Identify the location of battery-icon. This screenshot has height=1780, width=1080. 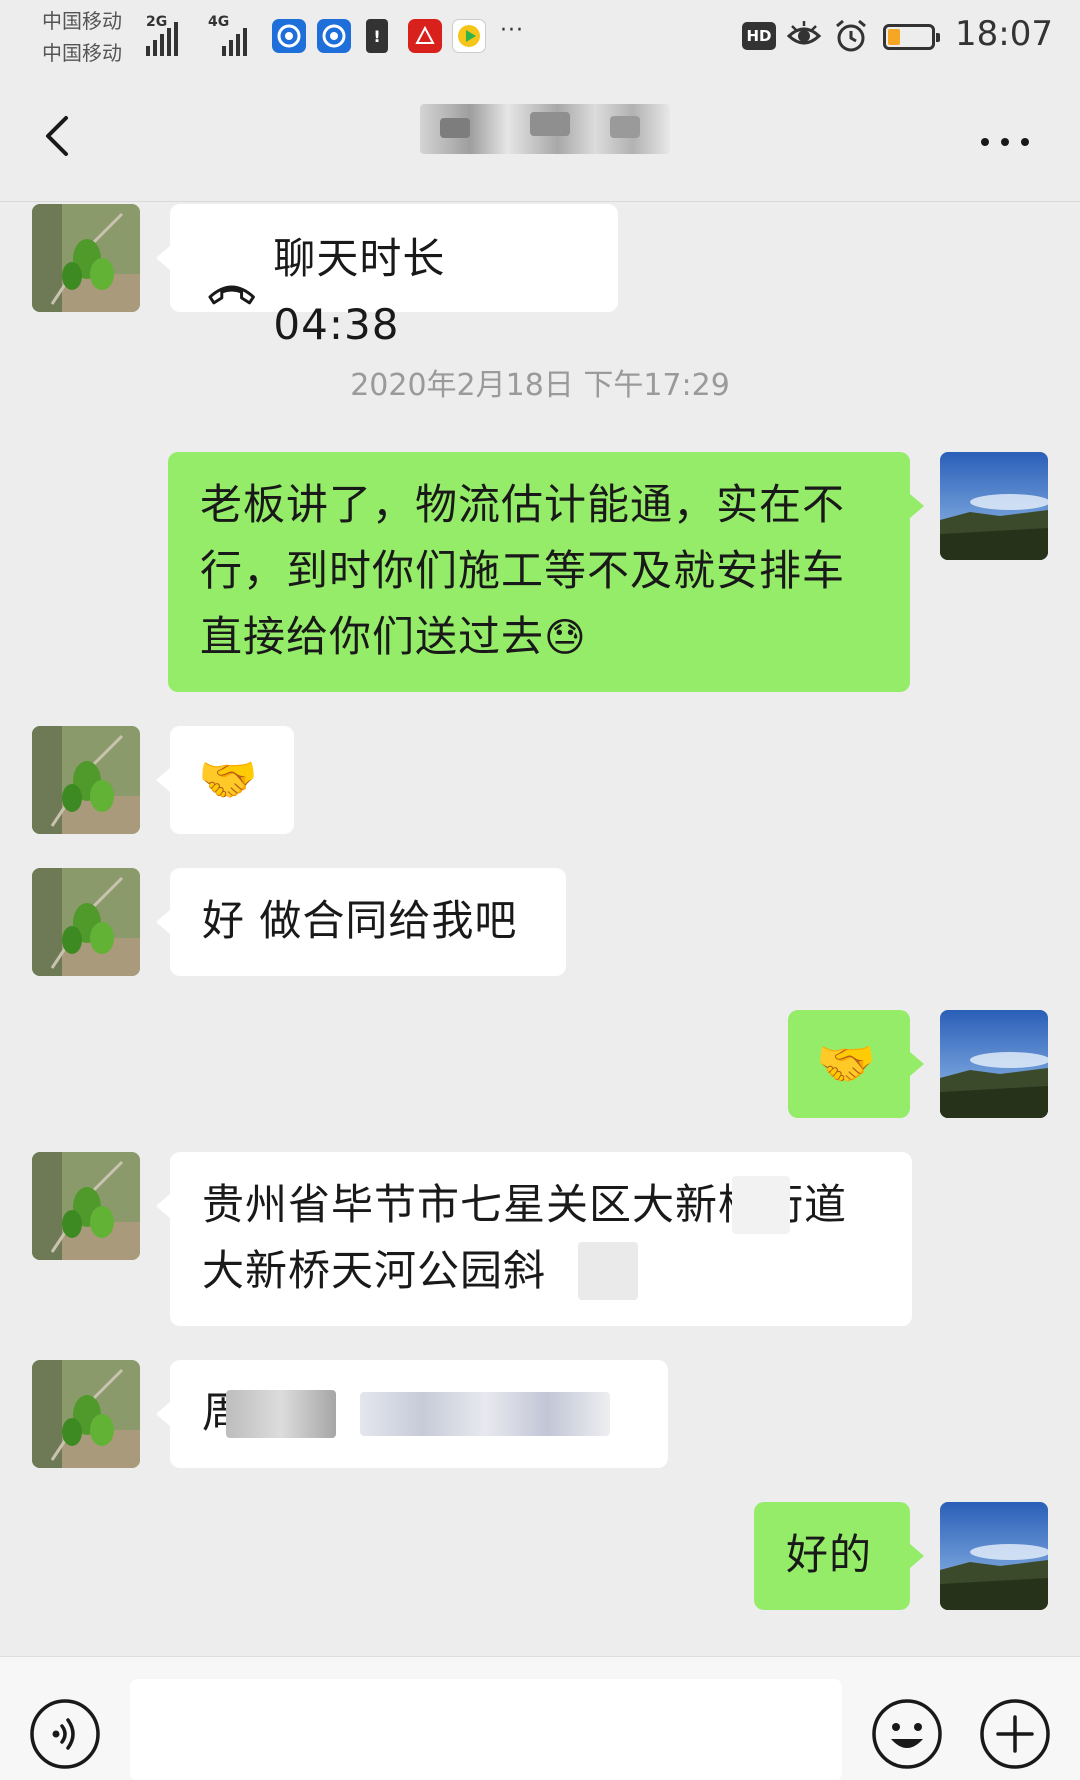
(911, 37).